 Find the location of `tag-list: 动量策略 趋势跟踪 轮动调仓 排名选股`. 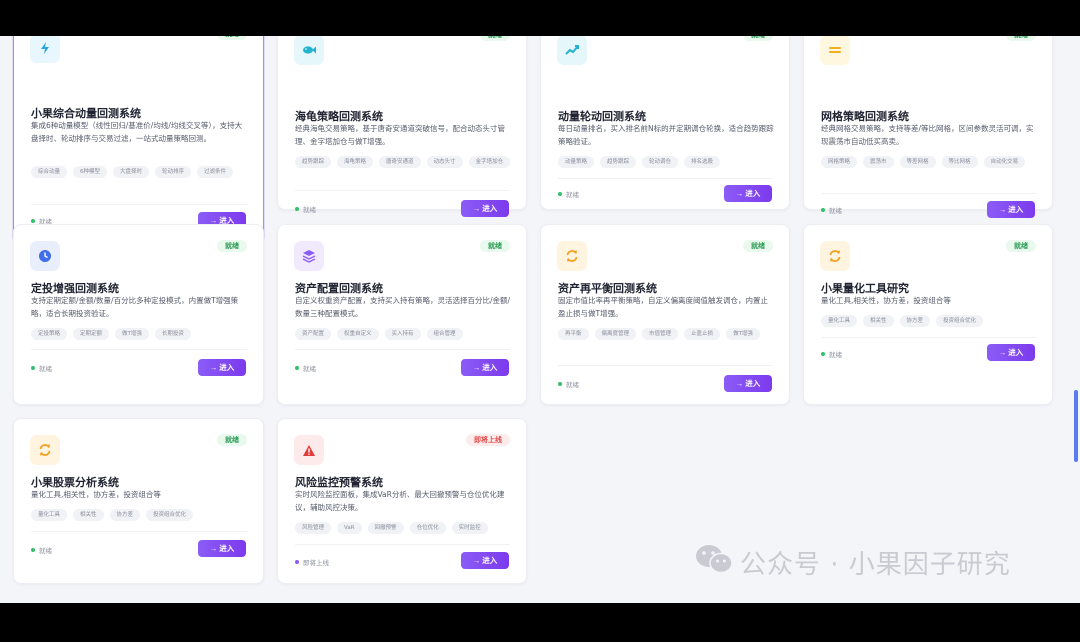

tag-list: 动量策略 趋势跟踪 轮动调仓 排名选股 is located at coordinates (666, 162).